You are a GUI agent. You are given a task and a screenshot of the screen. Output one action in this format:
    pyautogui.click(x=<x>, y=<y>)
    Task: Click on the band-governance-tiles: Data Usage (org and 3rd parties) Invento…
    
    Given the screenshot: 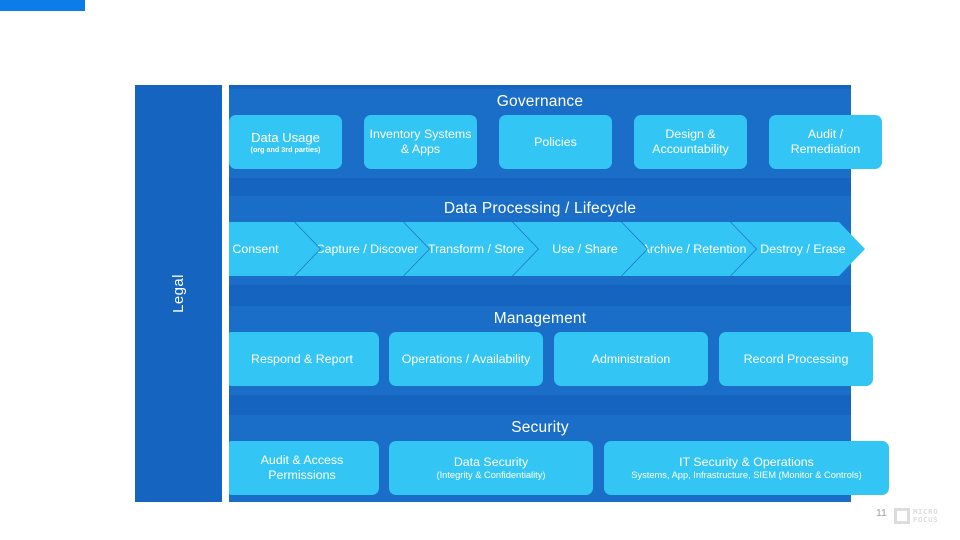 What is the action you would take?
    pyautogui.click(x=555, y=142)
    